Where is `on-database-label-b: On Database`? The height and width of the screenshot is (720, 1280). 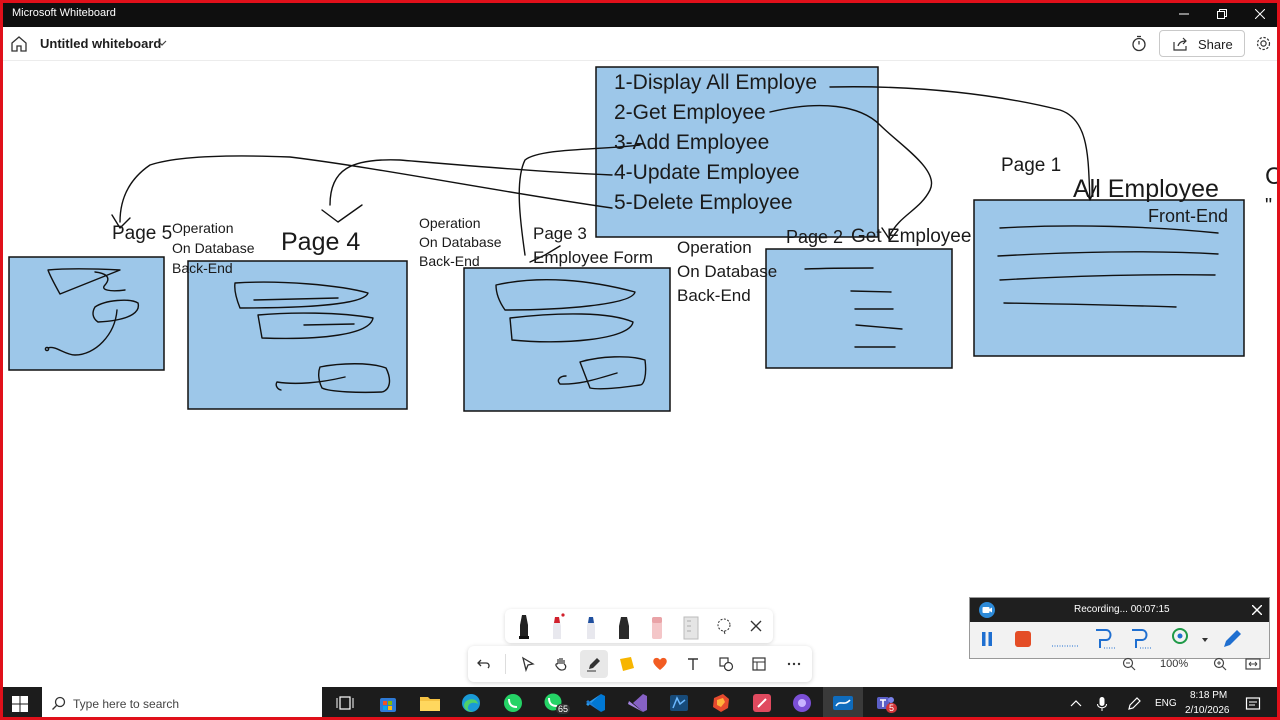
on-database-label-b: On Database is located at coordinates (460, 242).